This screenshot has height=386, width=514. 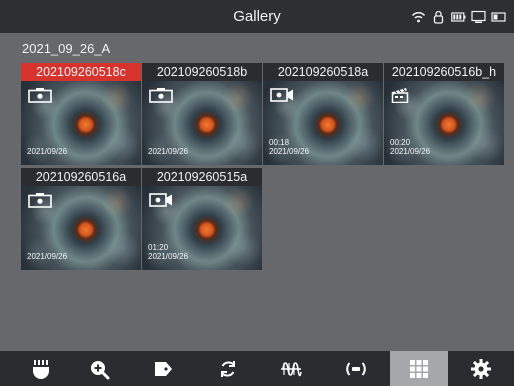 I want to click on sensor-icon, so click(x=356, y=369).